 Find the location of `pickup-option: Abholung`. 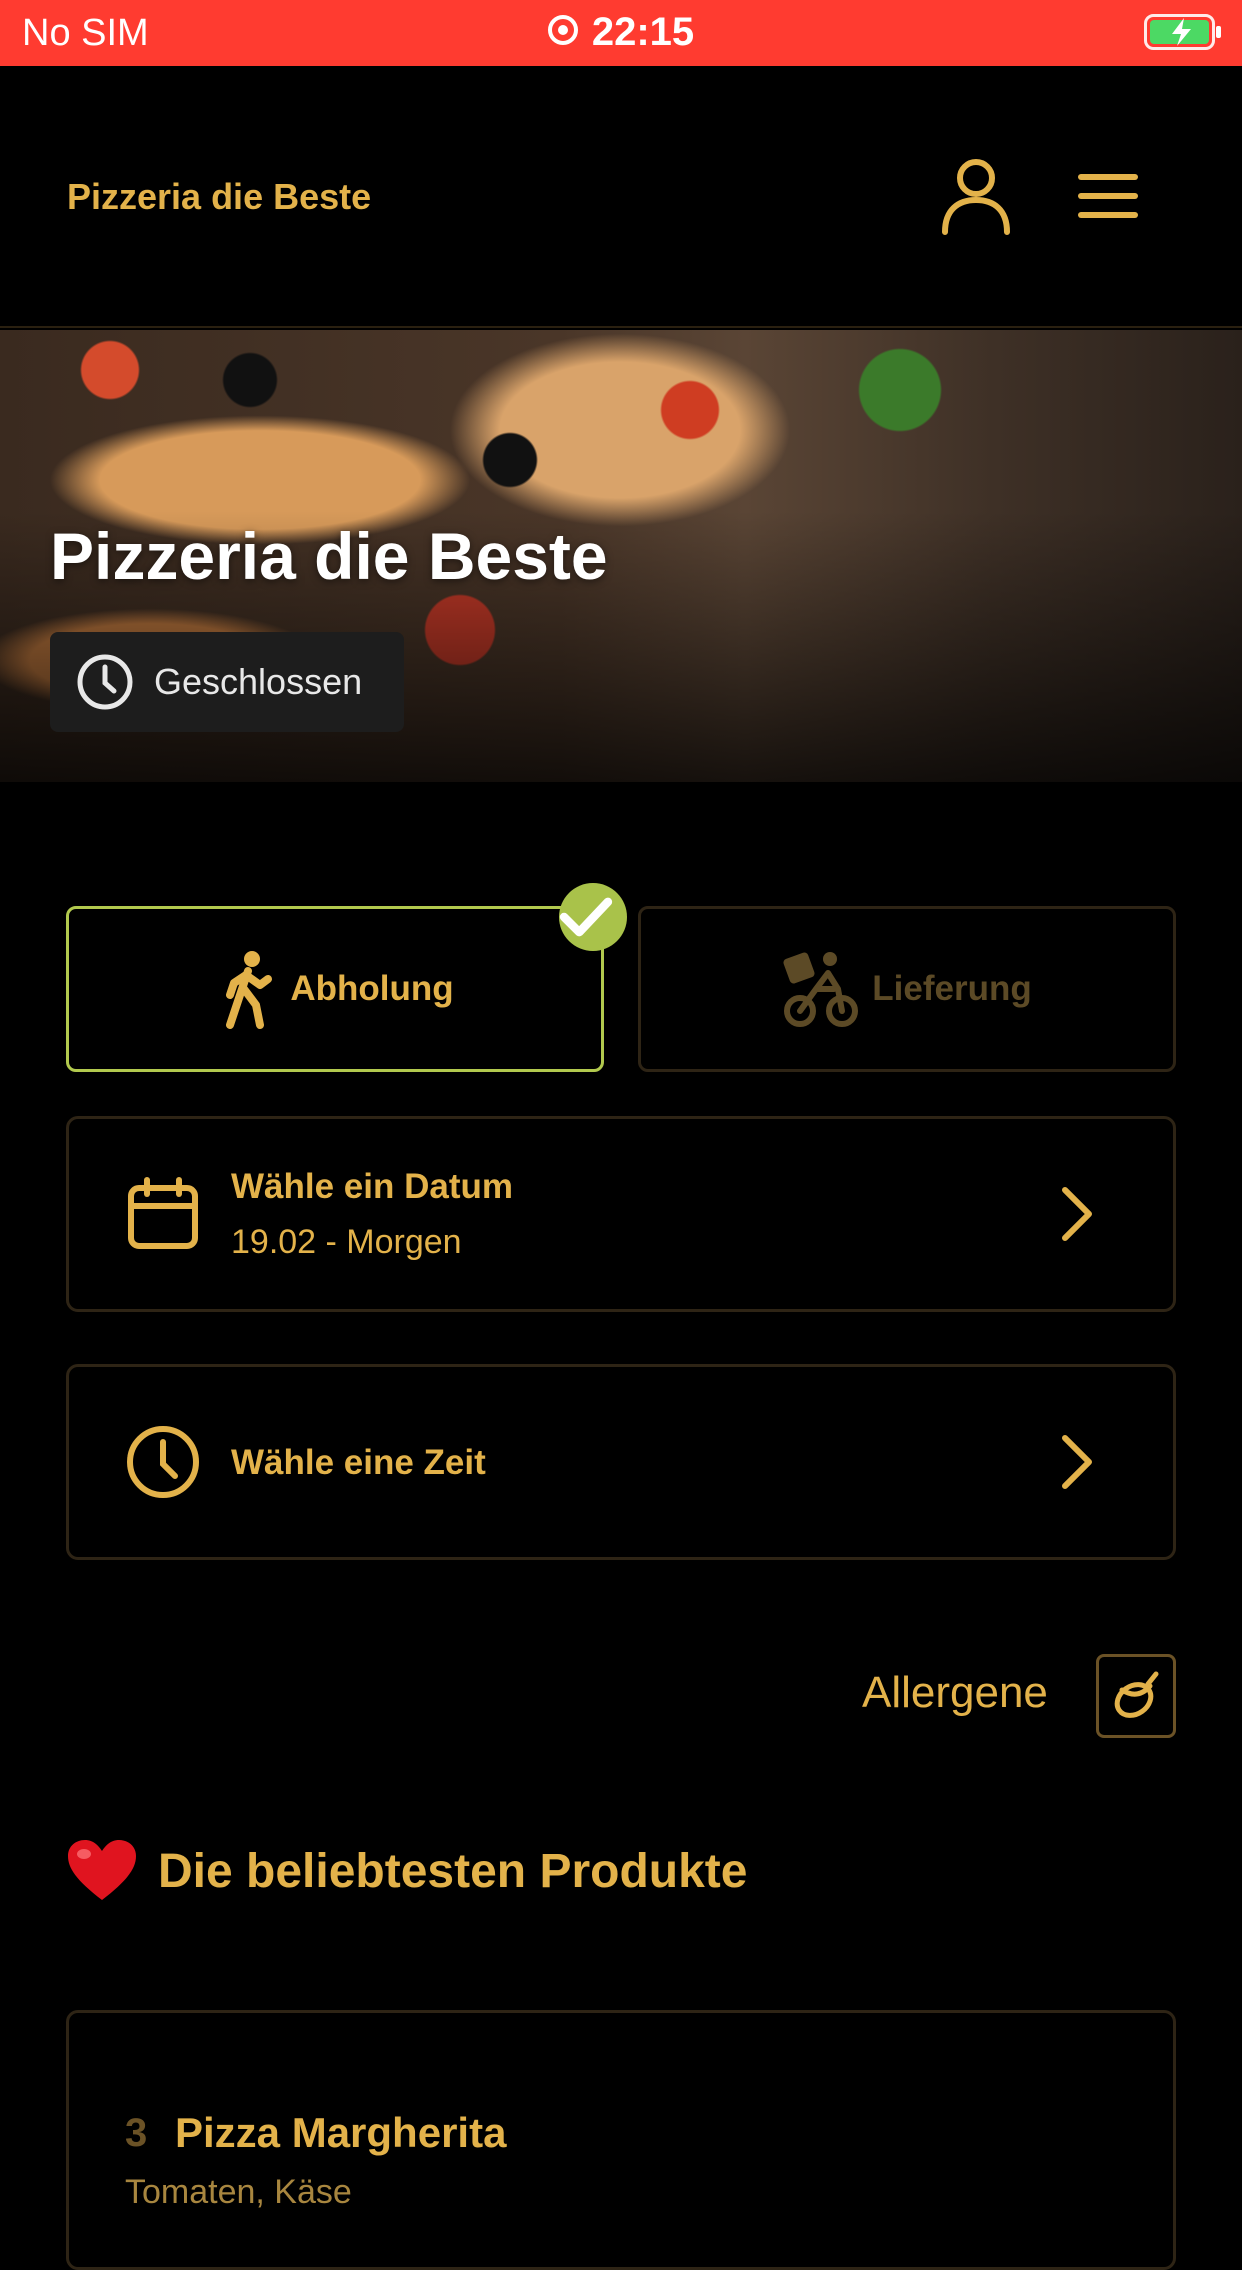

pickup-option: Abholung is located at coordinates (346, 977).